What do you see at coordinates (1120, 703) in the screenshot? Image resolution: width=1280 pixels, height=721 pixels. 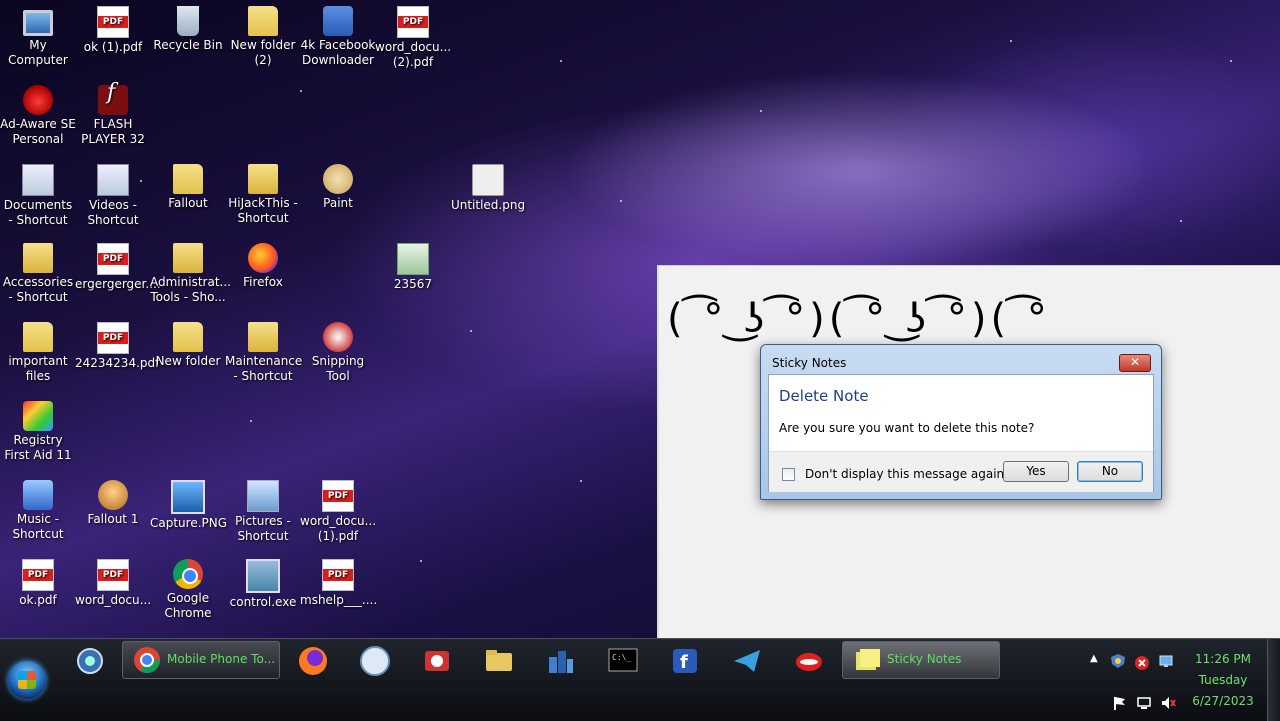 I see `action-center-flag-icon` at bounding box center [1120, 703].